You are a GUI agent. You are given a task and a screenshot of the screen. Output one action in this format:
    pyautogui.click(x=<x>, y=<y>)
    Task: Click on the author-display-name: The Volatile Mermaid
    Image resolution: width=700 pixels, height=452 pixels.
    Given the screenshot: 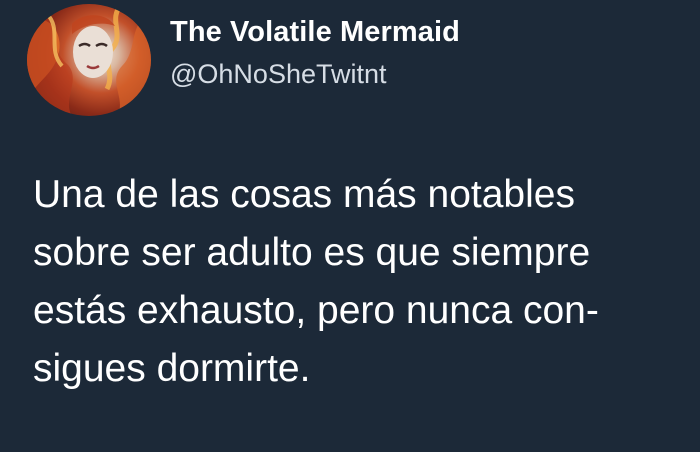 What is the action you would take?
    pyautogui.click(x=315, y=32)
    